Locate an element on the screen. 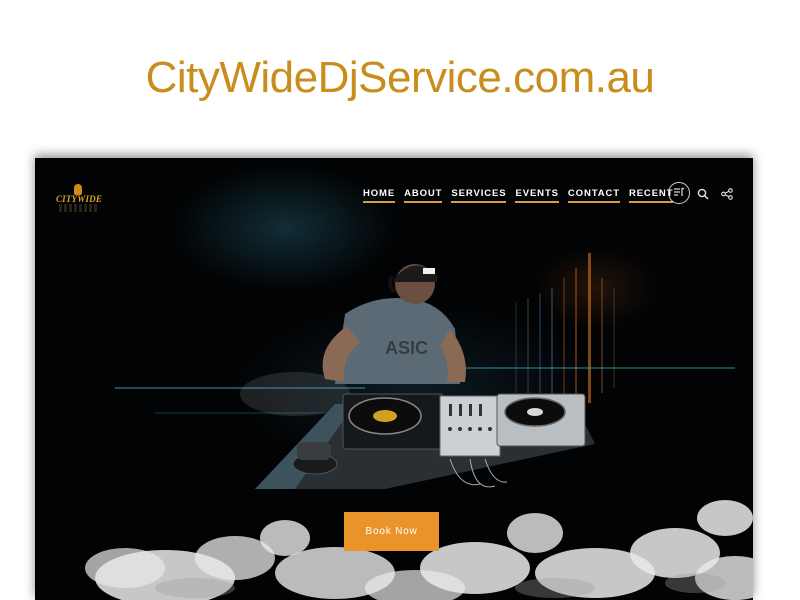 This screenshot has height=600, width=800. book-now-button: Book Now is located at coordinates (391, 531).